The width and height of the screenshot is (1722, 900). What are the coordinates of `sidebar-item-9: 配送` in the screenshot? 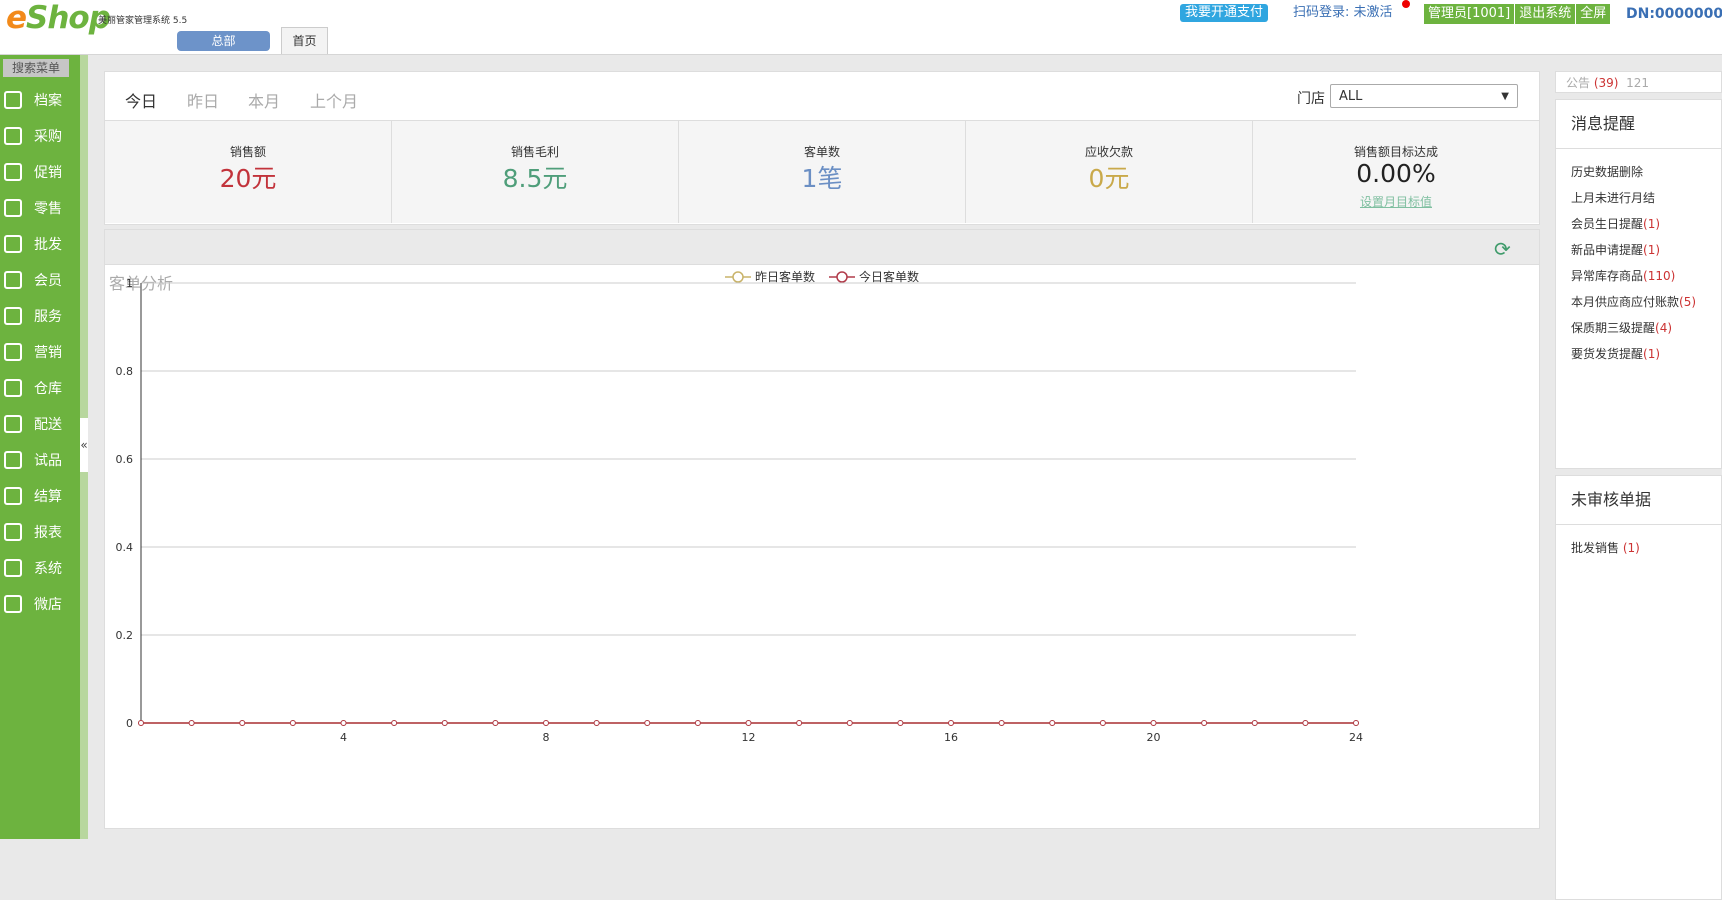 It's located at (40, 425).